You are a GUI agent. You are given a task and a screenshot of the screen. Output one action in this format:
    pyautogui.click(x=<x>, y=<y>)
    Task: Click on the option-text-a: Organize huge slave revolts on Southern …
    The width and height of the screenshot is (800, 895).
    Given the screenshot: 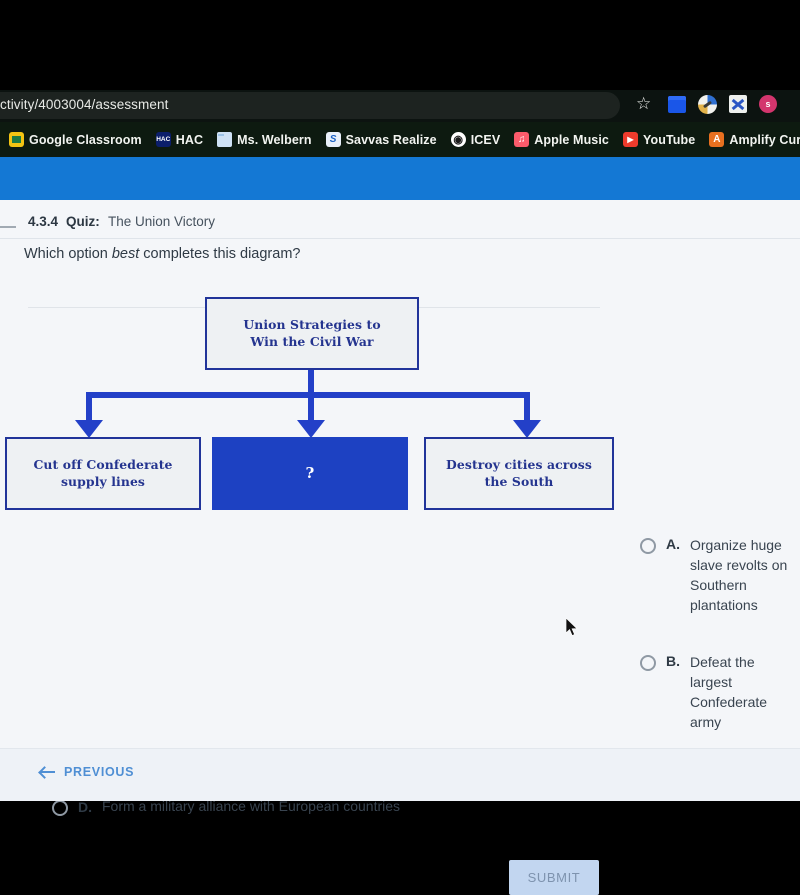 What is the action you would take?
    pyautogui.click(x=739, y=575)
    